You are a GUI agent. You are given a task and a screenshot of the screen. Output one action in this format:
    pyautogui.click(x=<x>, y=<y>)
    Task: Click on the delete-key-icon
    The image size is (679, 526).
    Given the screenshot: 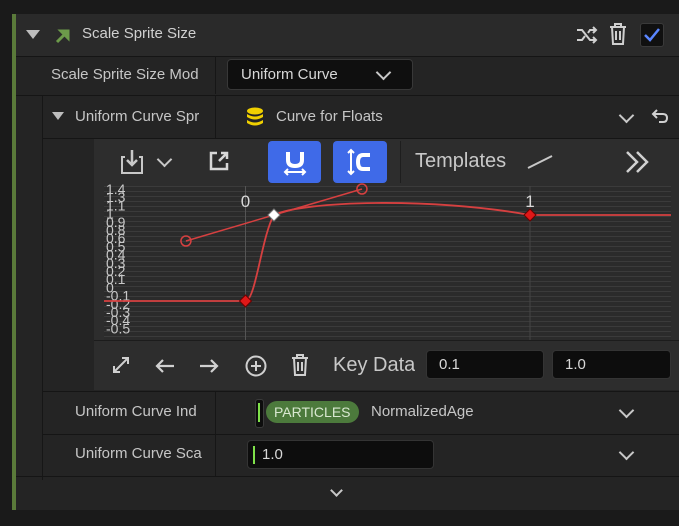 What is the action you would take?
    pyautogui.click(x=300, y=365)
    